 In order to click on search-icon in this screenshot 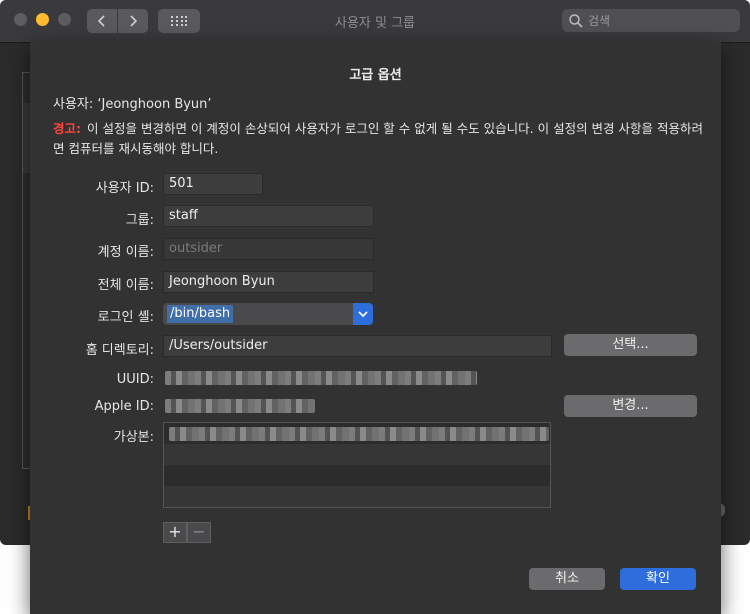, I will do `click(576, 20)`.